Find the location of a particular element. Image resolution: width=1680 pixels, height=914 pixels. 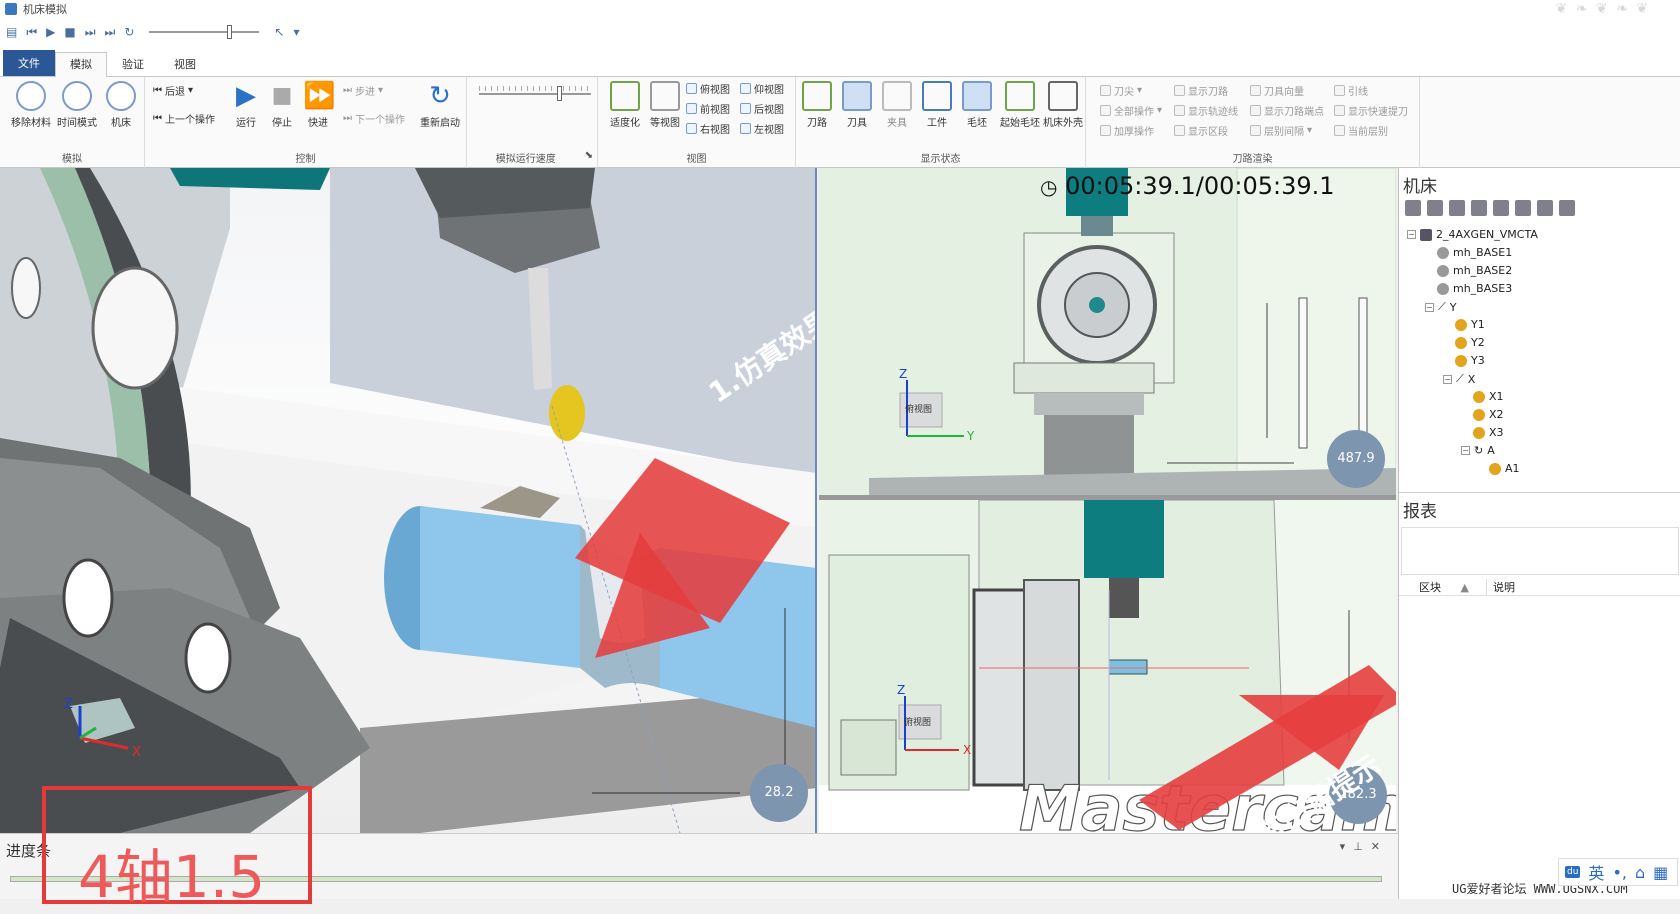

ime-toolbar: du 英 •, ⌂ ▦ is located at coordinates (1618, 872).